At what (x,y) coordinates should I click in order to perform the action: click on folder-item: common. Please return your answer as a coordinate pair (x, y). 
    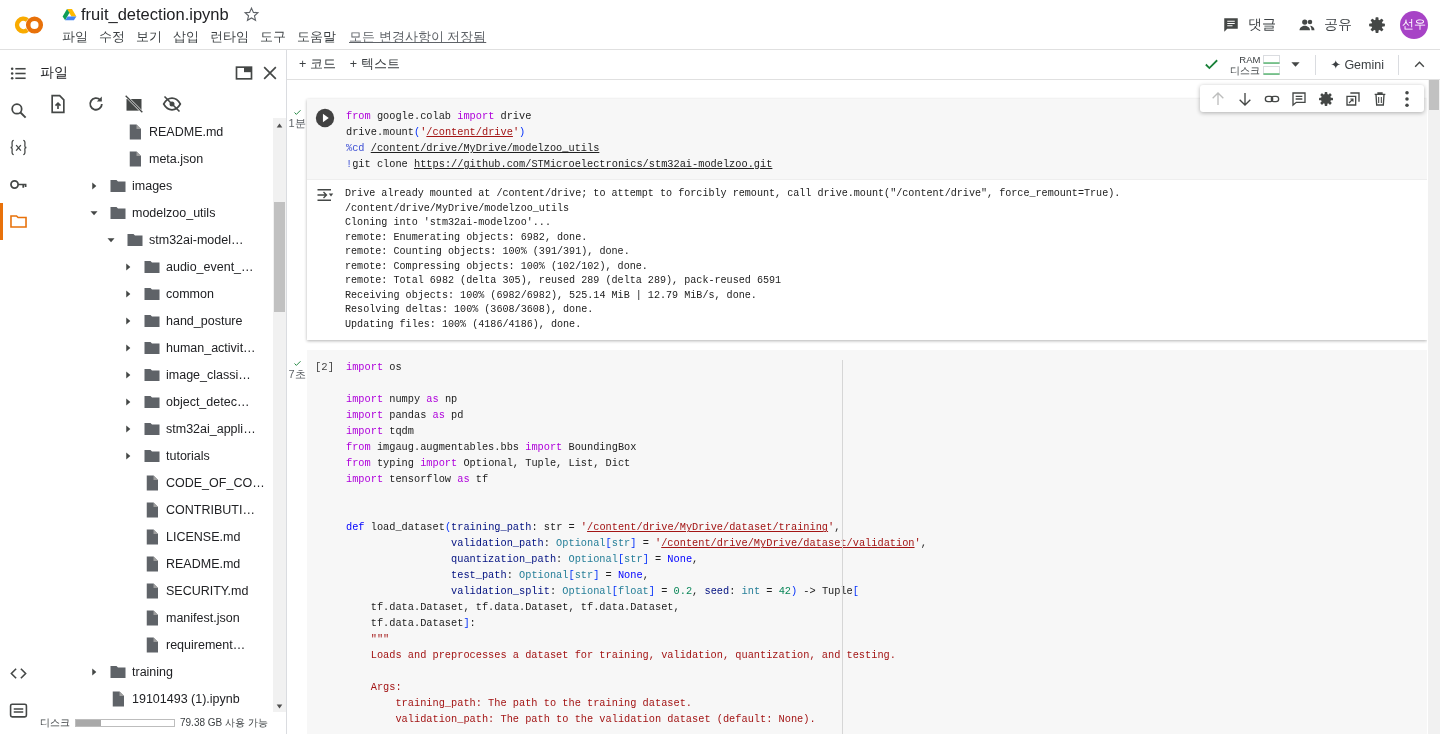
    Looking at the image, I should click on (154, 293).